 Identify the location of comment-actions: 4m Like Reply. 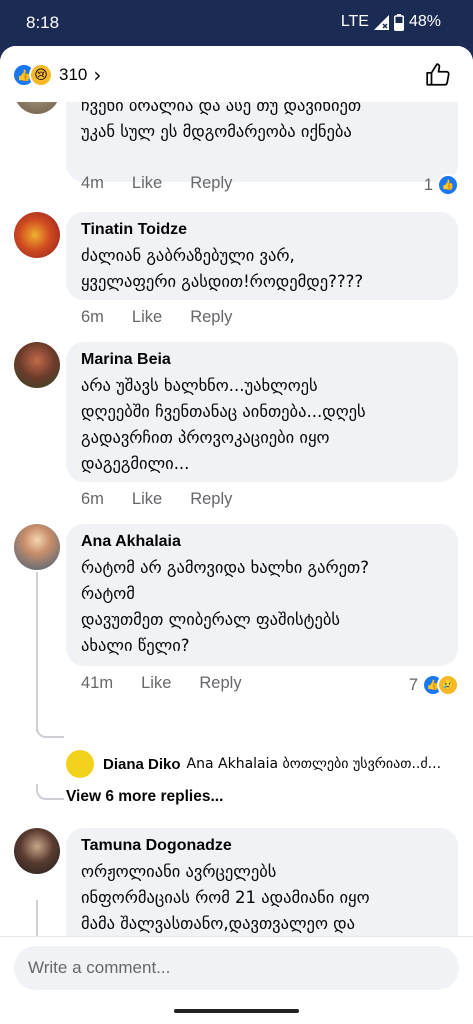
(156, 183).